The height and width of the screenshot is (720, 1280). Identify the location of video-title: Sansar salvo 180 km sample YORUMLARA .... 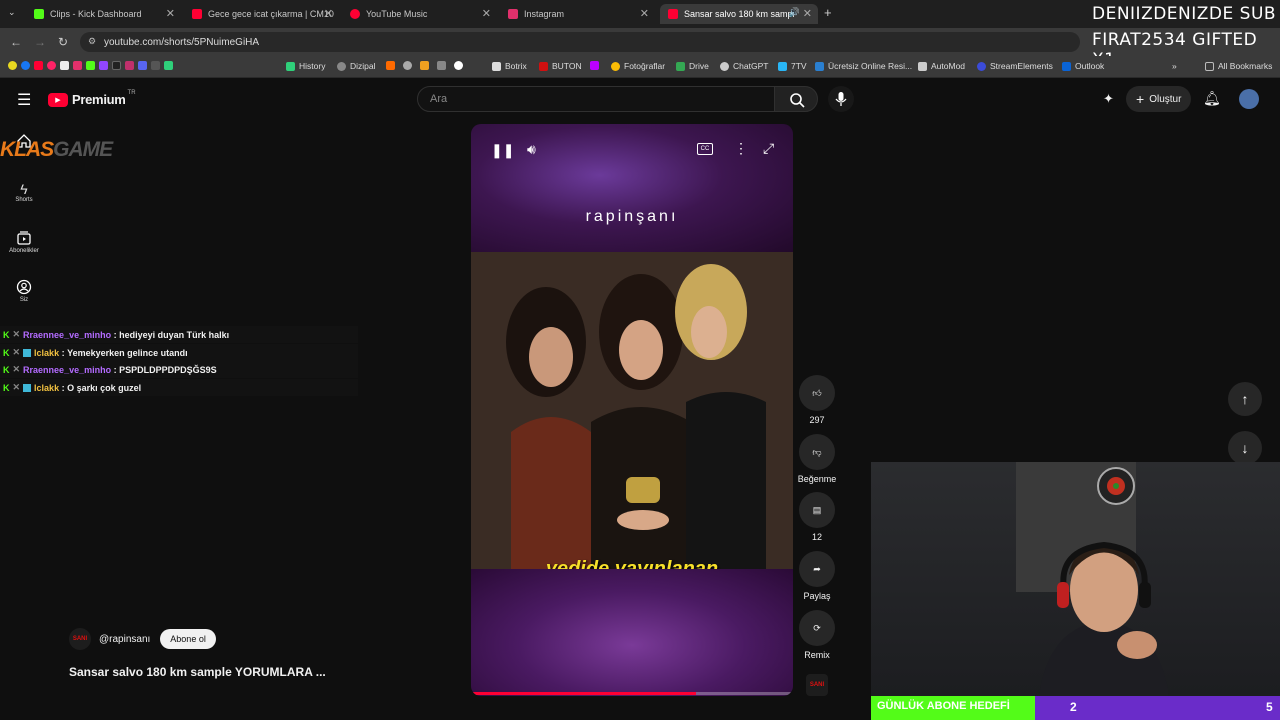
(197, 672).